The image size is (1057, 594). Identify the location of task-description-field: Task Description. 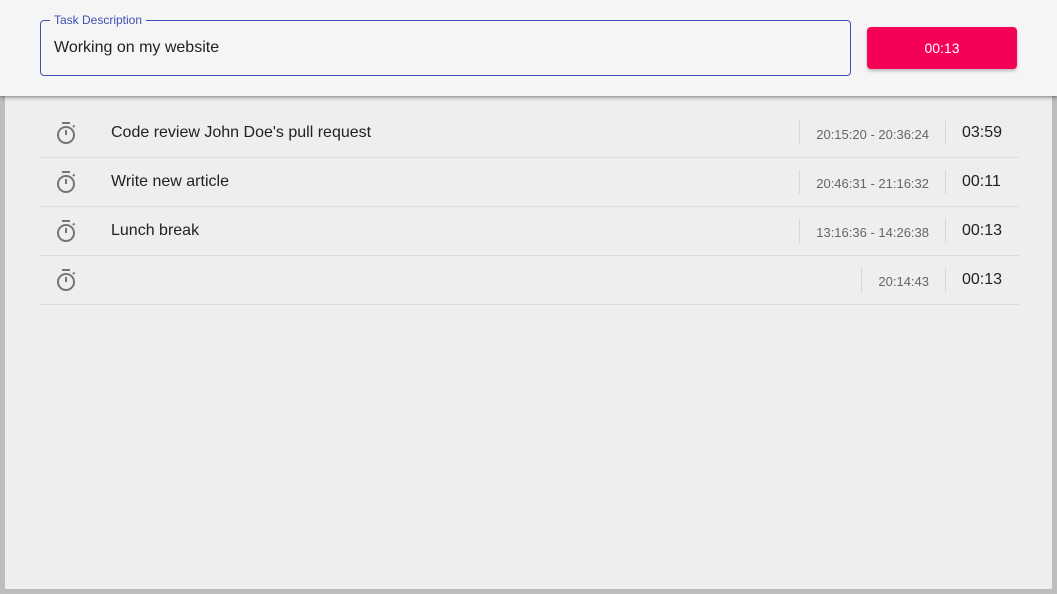
(445, 44).